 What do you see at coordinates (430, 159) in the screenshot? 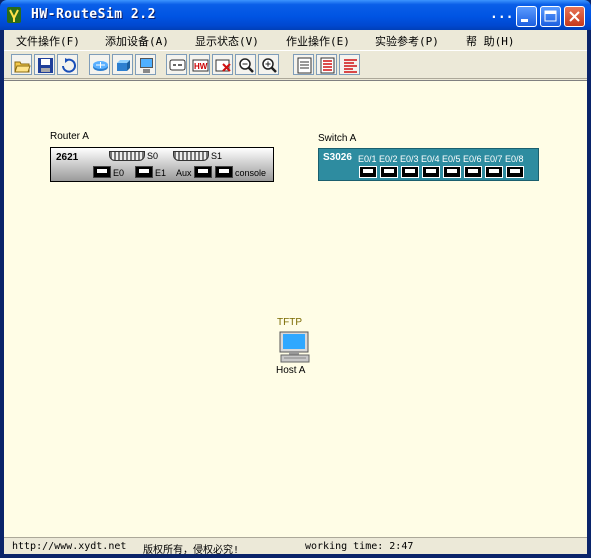
I see `switch-port-label: E0/4` at bounding box center [430, 159].